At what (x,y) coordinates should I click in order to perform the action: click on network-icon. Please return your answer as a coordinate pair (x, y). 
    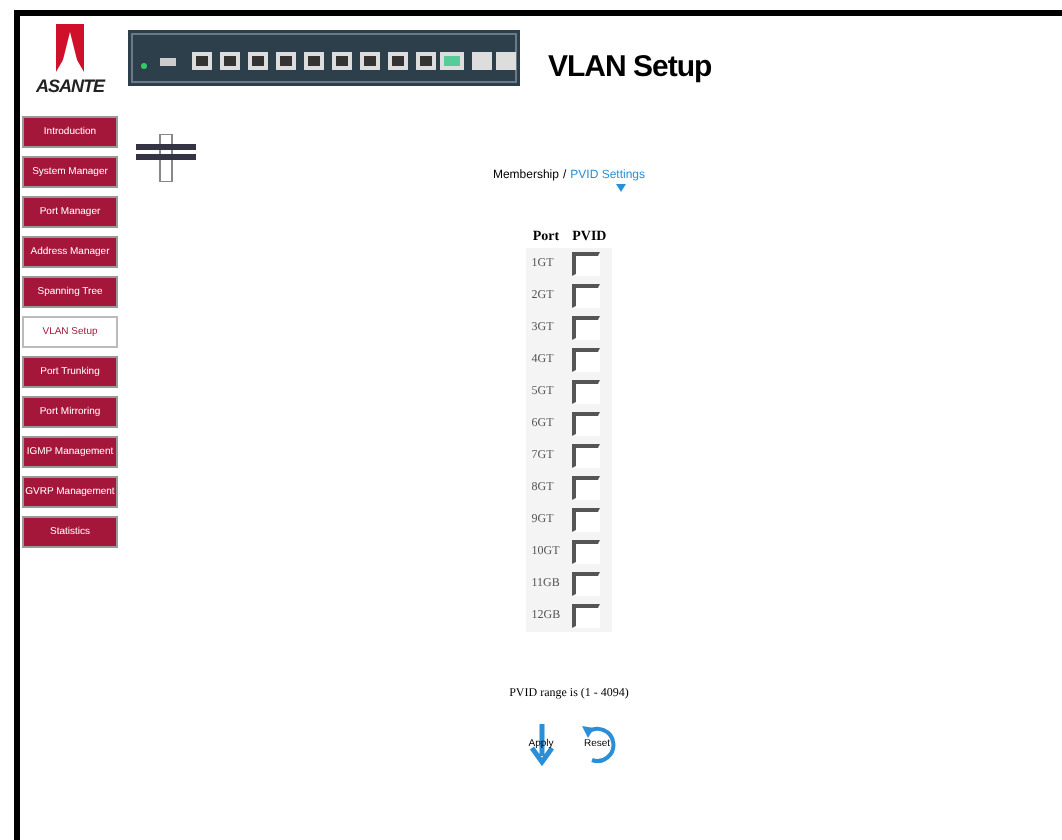
    Looking at the image, I should click on (166, 158).